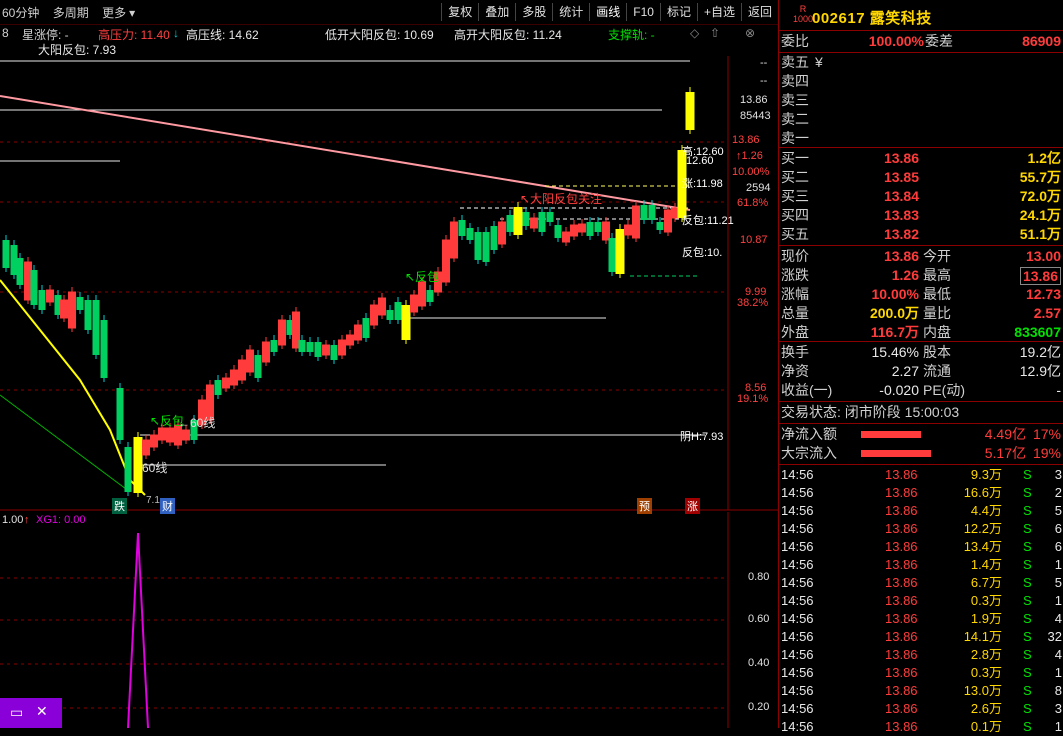 Image resolution: width=1063 pixels, height=736 pixels. What do you see at coordinates (746, 140) in the screenshot?
I see `price-axis-tick: 13.86` at bounding box center [746, 140].